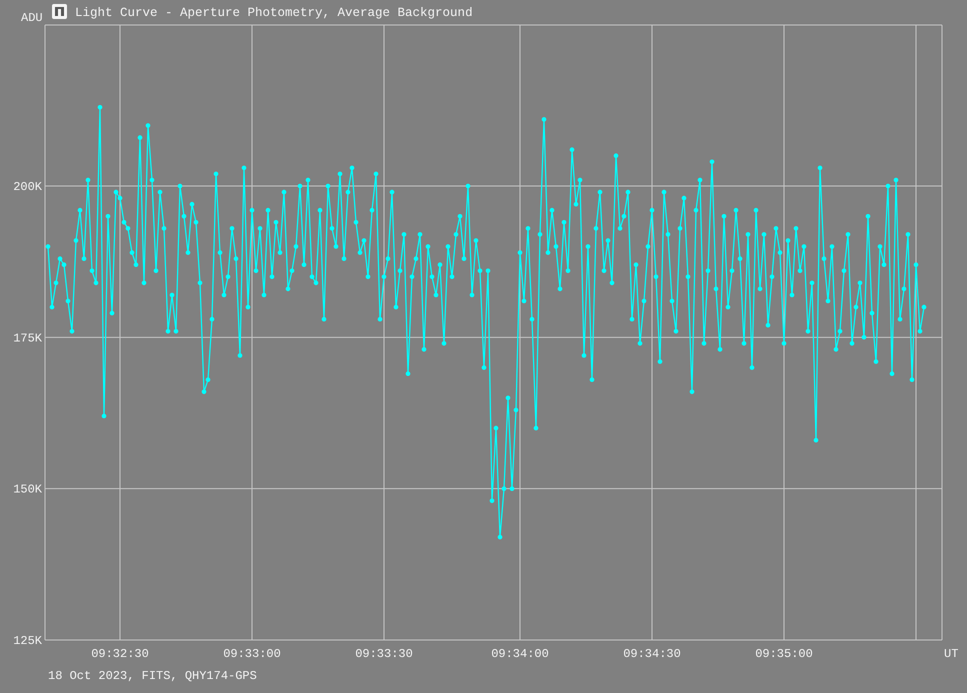 Image resolution: width=967 pixels, height=693 pixels. Describe the element at coordinates (120, 654) in the screenshot. I see `x-tick-label: 09:32:30` at that location.